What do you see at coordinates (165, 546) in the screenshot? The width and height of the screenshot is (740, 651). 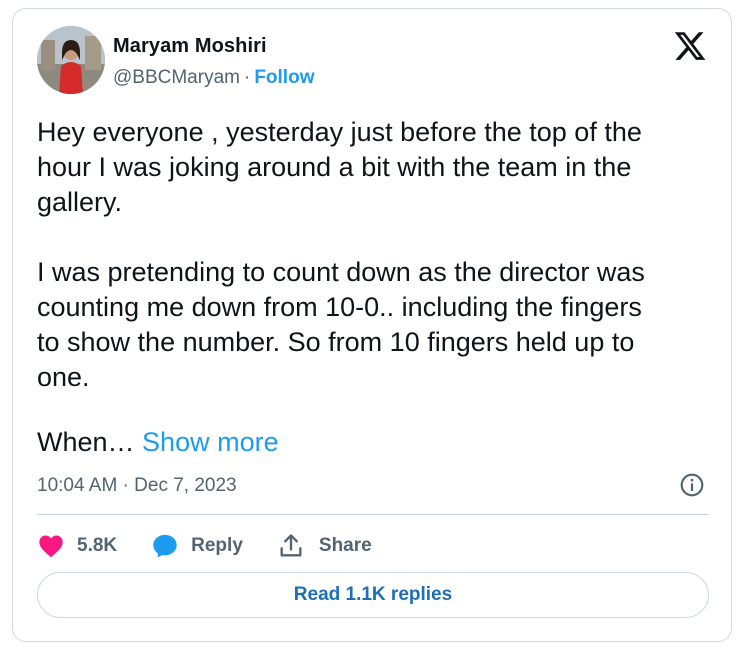 I see `speech-bubble-icon` at bounding box center [165, 546].